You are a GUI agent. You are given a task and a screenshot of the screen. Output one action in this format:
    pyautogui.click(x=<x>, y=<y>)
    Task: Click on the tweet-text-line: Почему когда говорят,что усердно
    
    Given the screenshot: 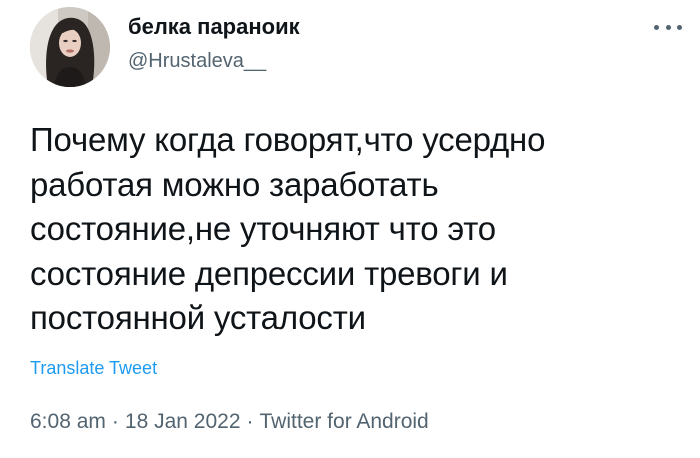 What is the action you would take?
    pyautogui.click(x=288, y=139)
    